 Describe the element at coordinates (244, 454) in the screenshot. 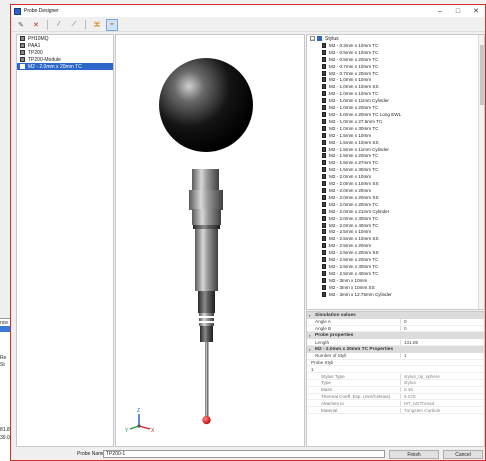

I see `probe-name-input: TP200-1` at that location.